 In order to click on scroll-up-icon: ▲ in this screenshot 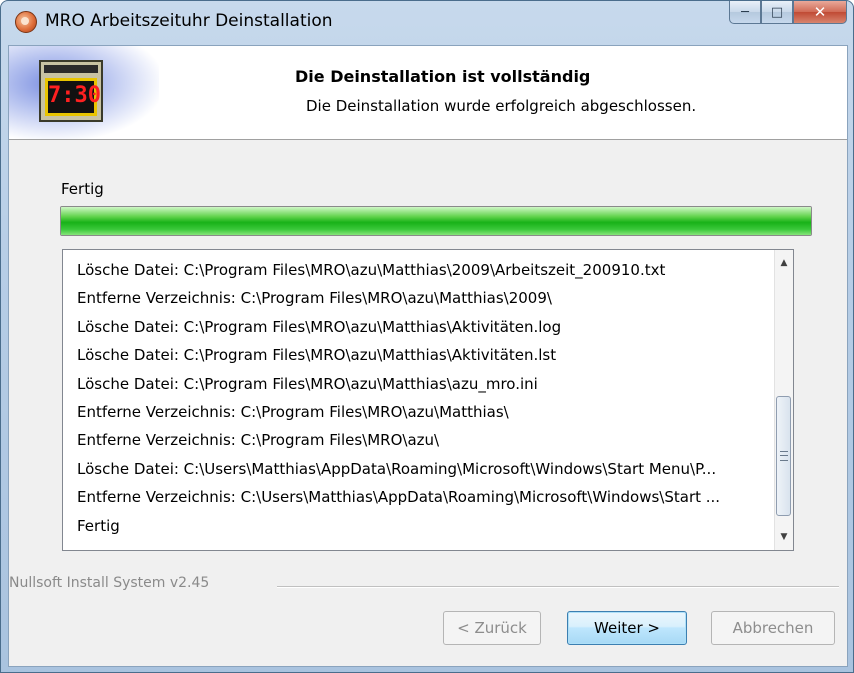, I will do `click(784, 263)`.